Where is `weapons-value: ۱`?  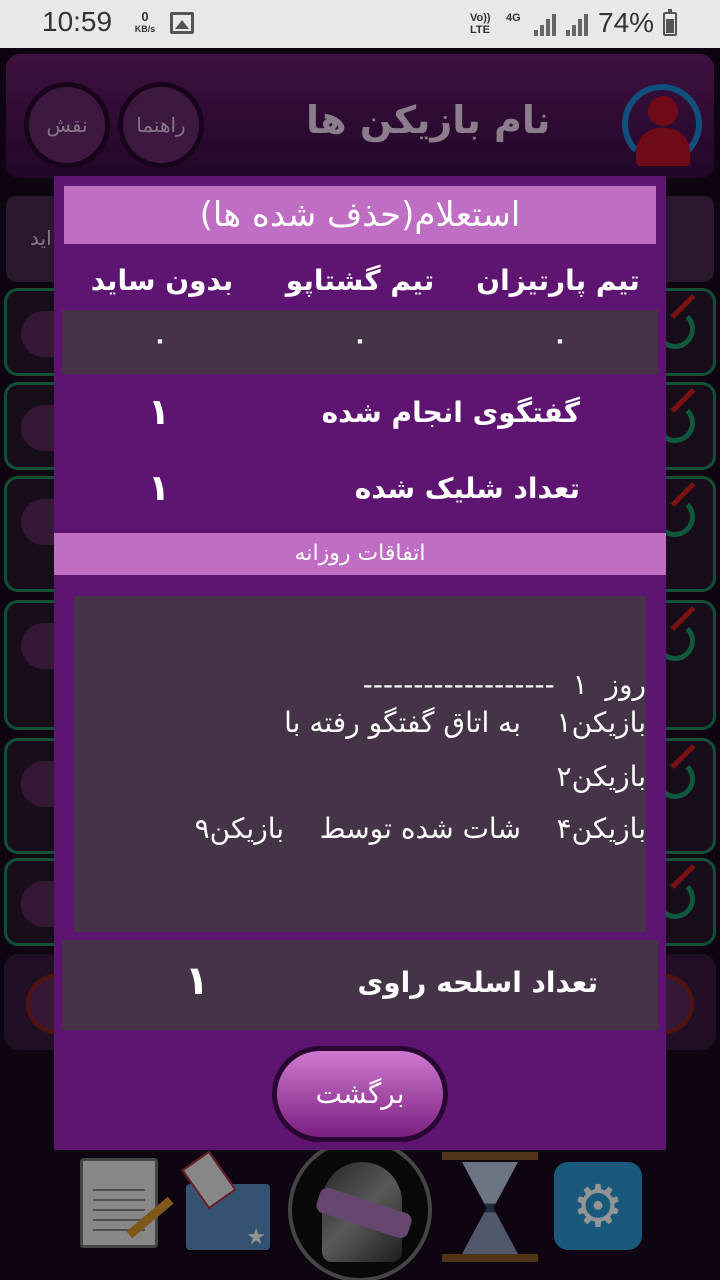
weapons-value: ۱ is located at coordinates (197, 981).